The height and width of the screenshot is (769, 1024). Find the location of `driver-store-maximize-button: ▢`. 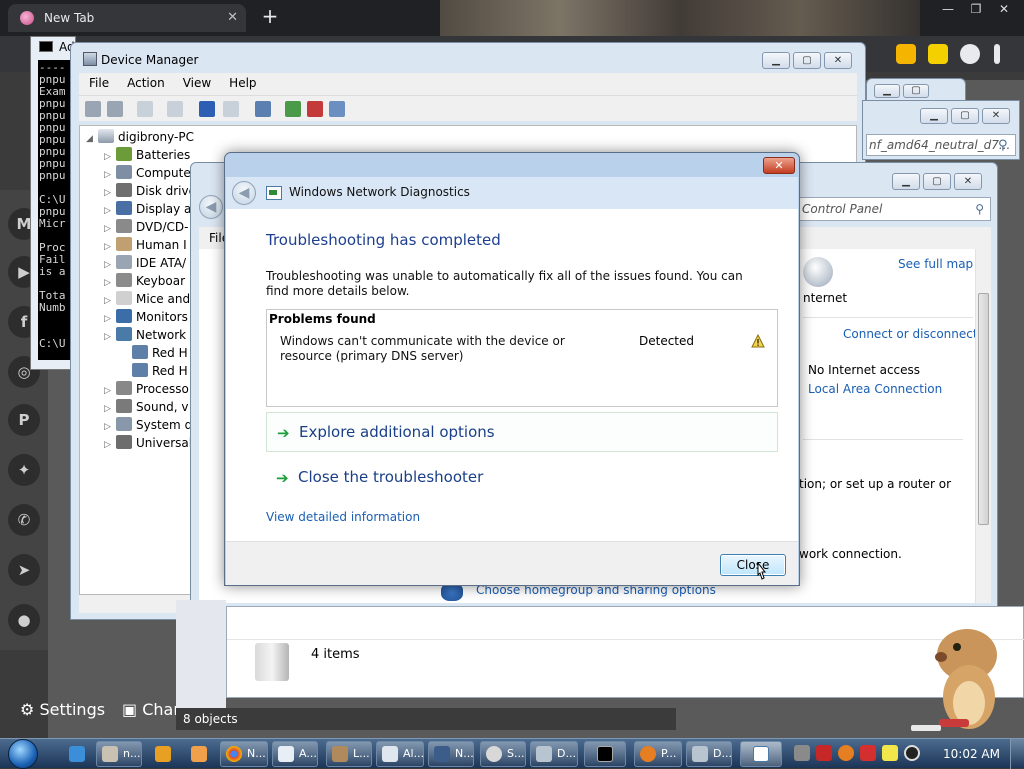

driver-store-maximize-button: ▢ is located at coordinates (965, 116).